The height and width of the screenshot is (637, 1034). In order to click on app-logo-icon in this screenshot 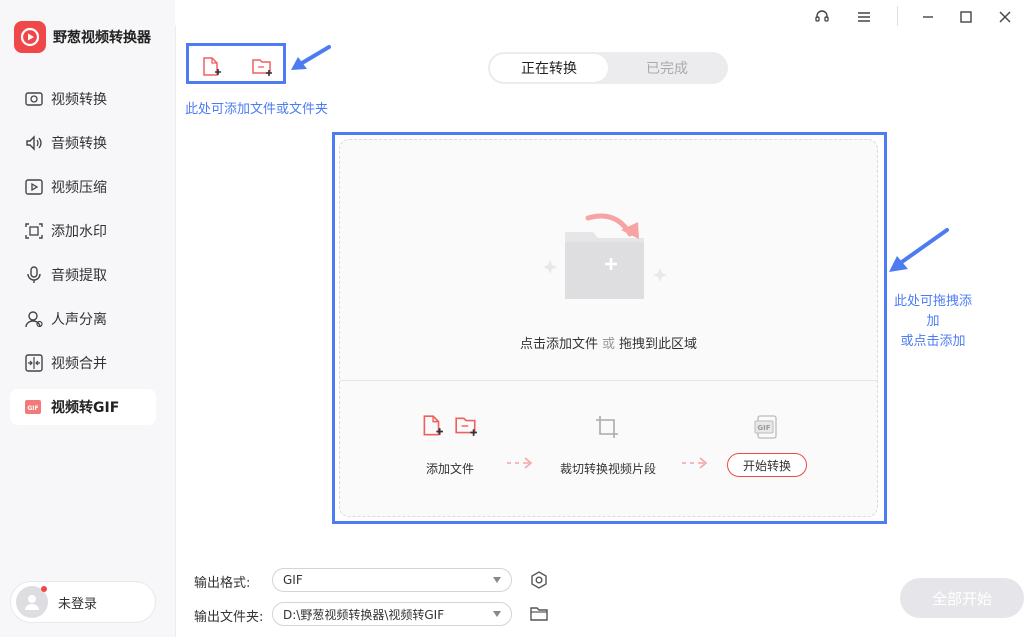, I will do `click(30, 37)`.